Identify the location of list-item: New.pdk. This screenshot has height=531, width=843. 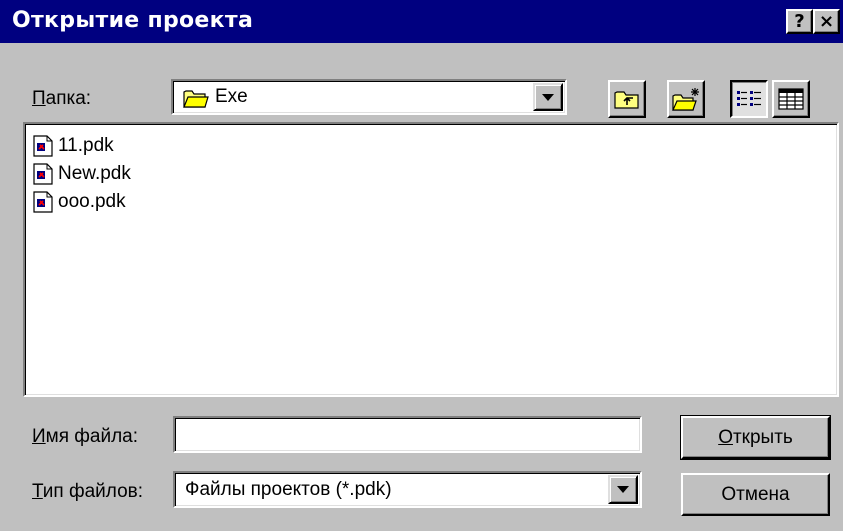
(82, 174).